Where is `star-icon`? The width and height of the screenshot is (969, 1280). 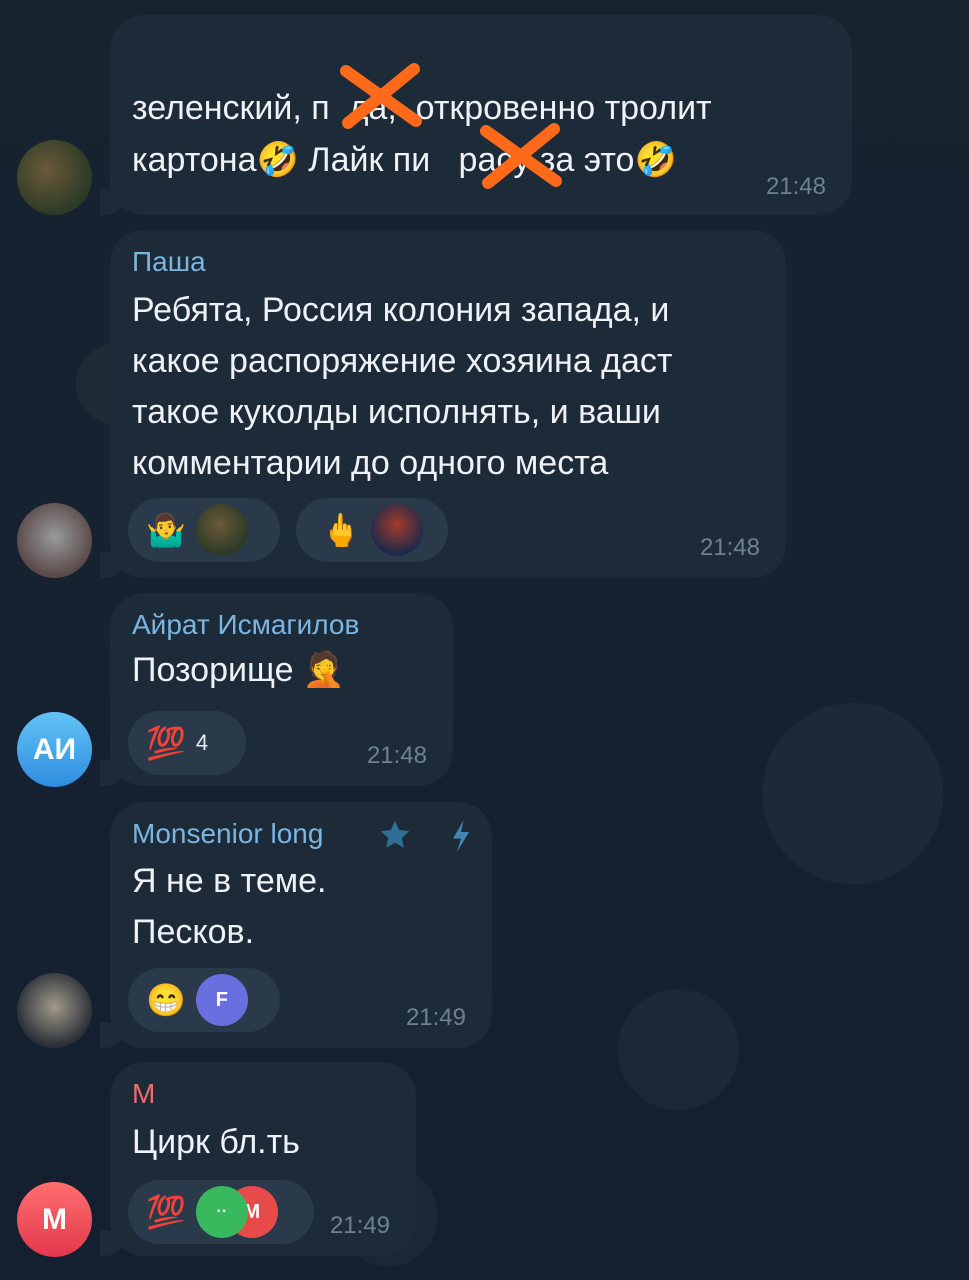 star-icon is located at coordinates (395, 834).